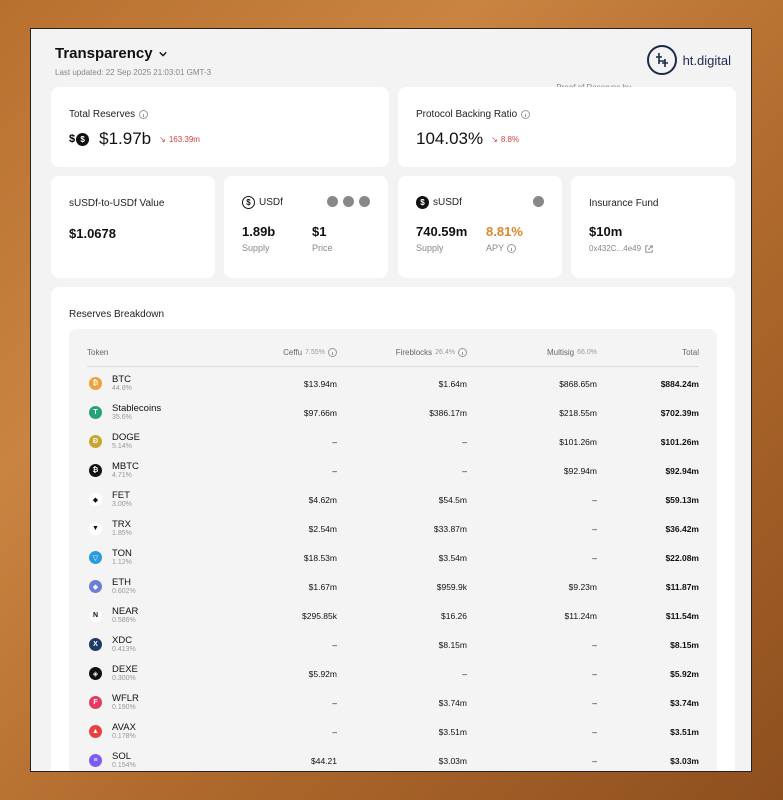 The image size is (783, 800). Describe the element at coordinates (684, 732) in the screenshot. I see `total-cell: $3.51m` at that location.